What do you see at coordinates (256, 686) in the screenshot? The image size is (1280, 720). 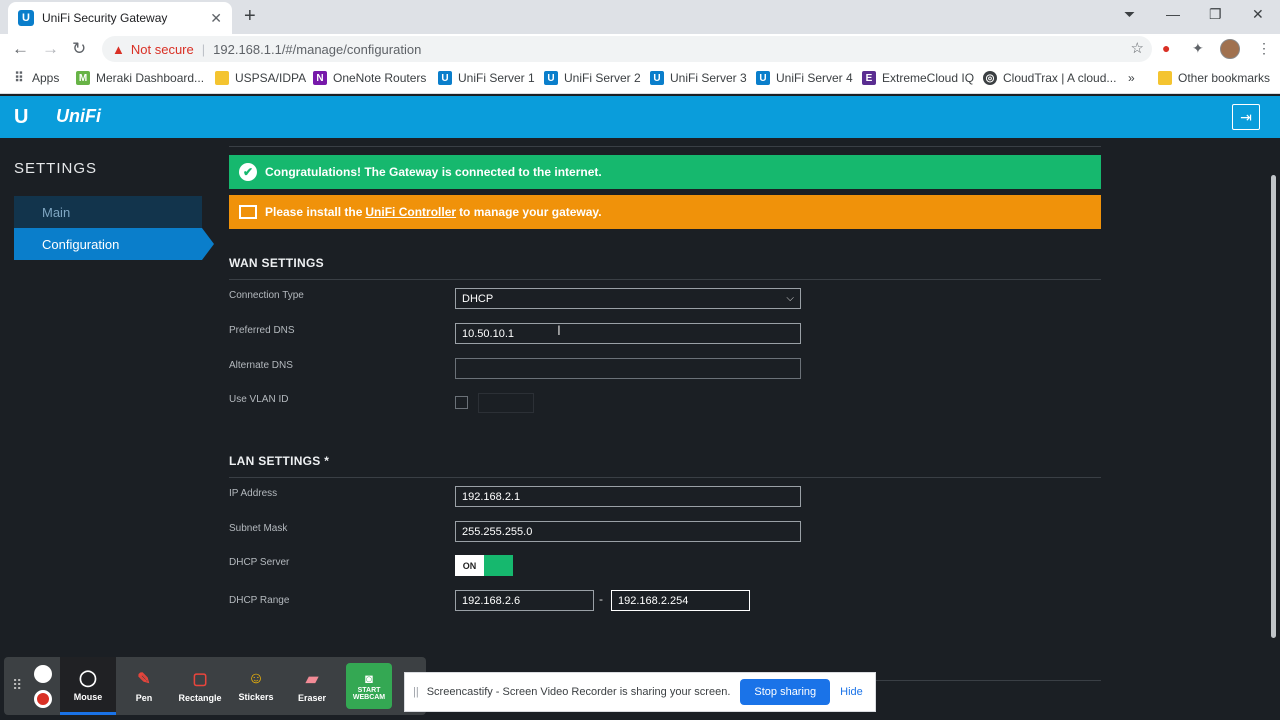 I see `stickers-tool-button: ☺ Stickers` at bounding box center [256, 686].